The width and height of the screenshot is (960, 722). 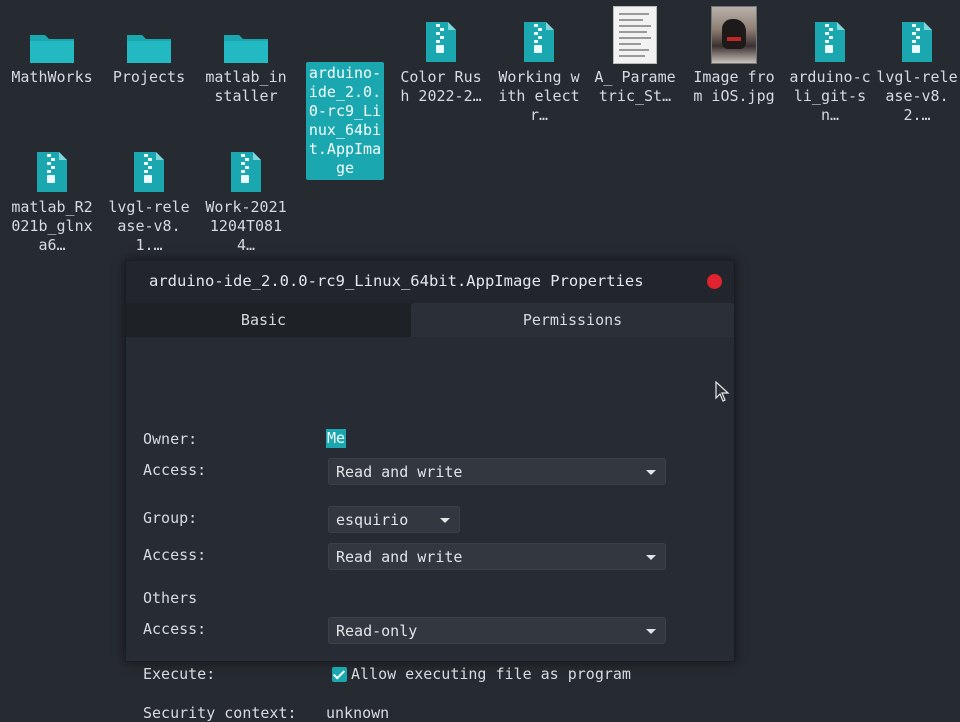 I want to click on image-thumbnail-icon, so click(x=734, y=33).